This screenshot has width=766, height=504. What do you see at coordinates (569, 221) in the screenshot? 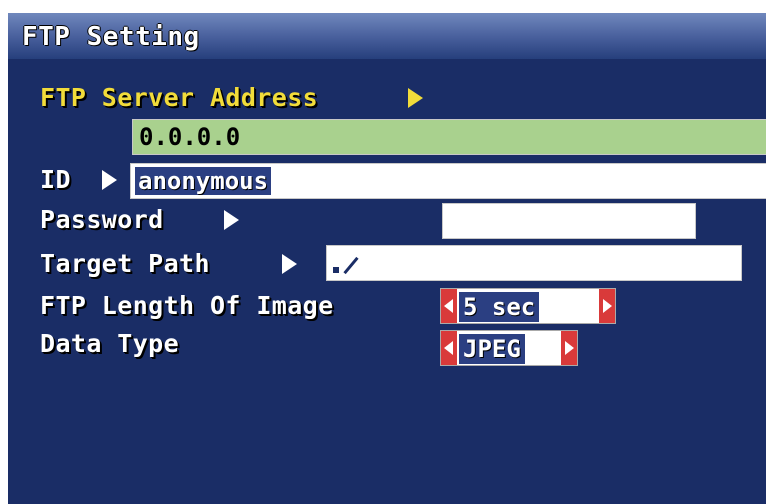
I see `password-field` at bounding box center [569, 221].